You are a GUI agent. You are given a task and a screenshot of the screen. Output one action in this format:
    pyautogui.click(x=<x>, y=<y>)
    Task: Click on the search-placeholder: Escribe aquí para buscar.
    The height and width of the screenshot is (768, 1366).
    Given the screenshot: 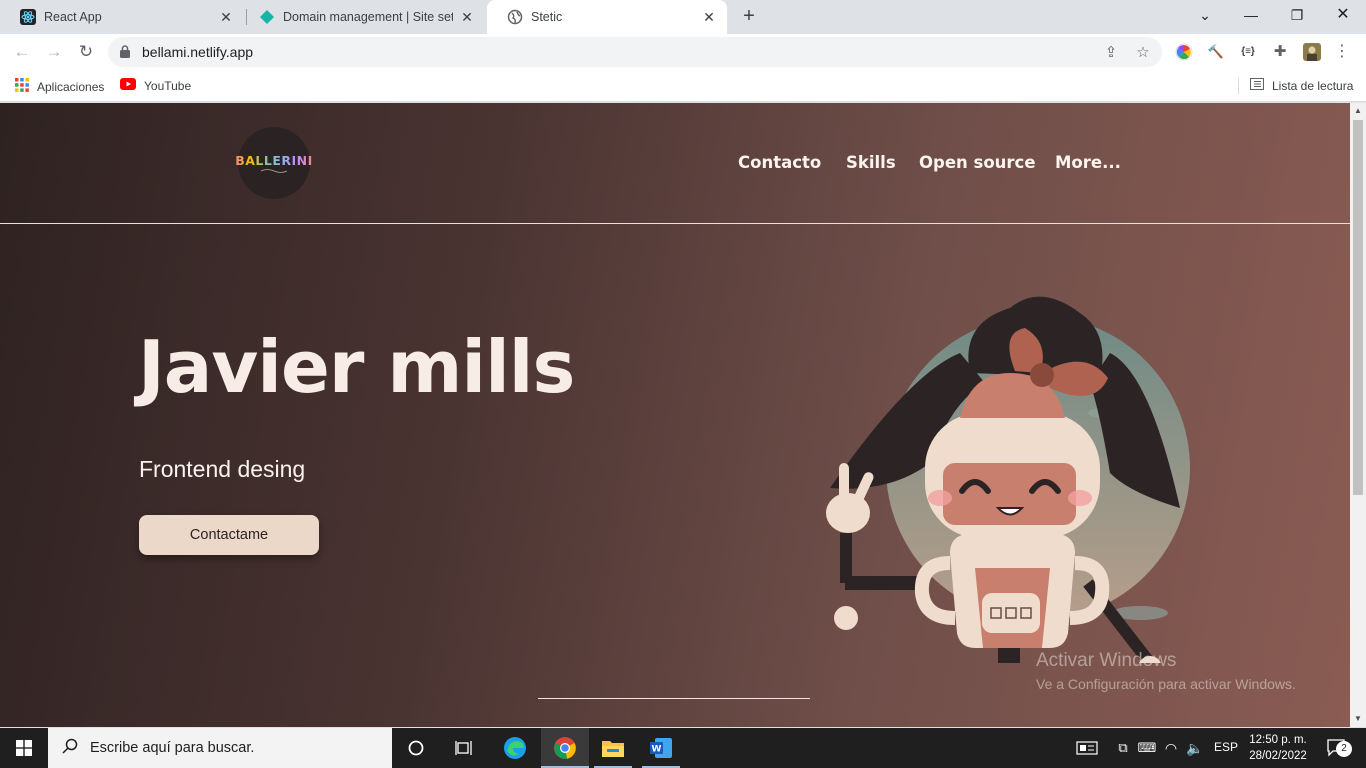 What is the action you would take?
    pyautogui.click(x=172, y=748)
    